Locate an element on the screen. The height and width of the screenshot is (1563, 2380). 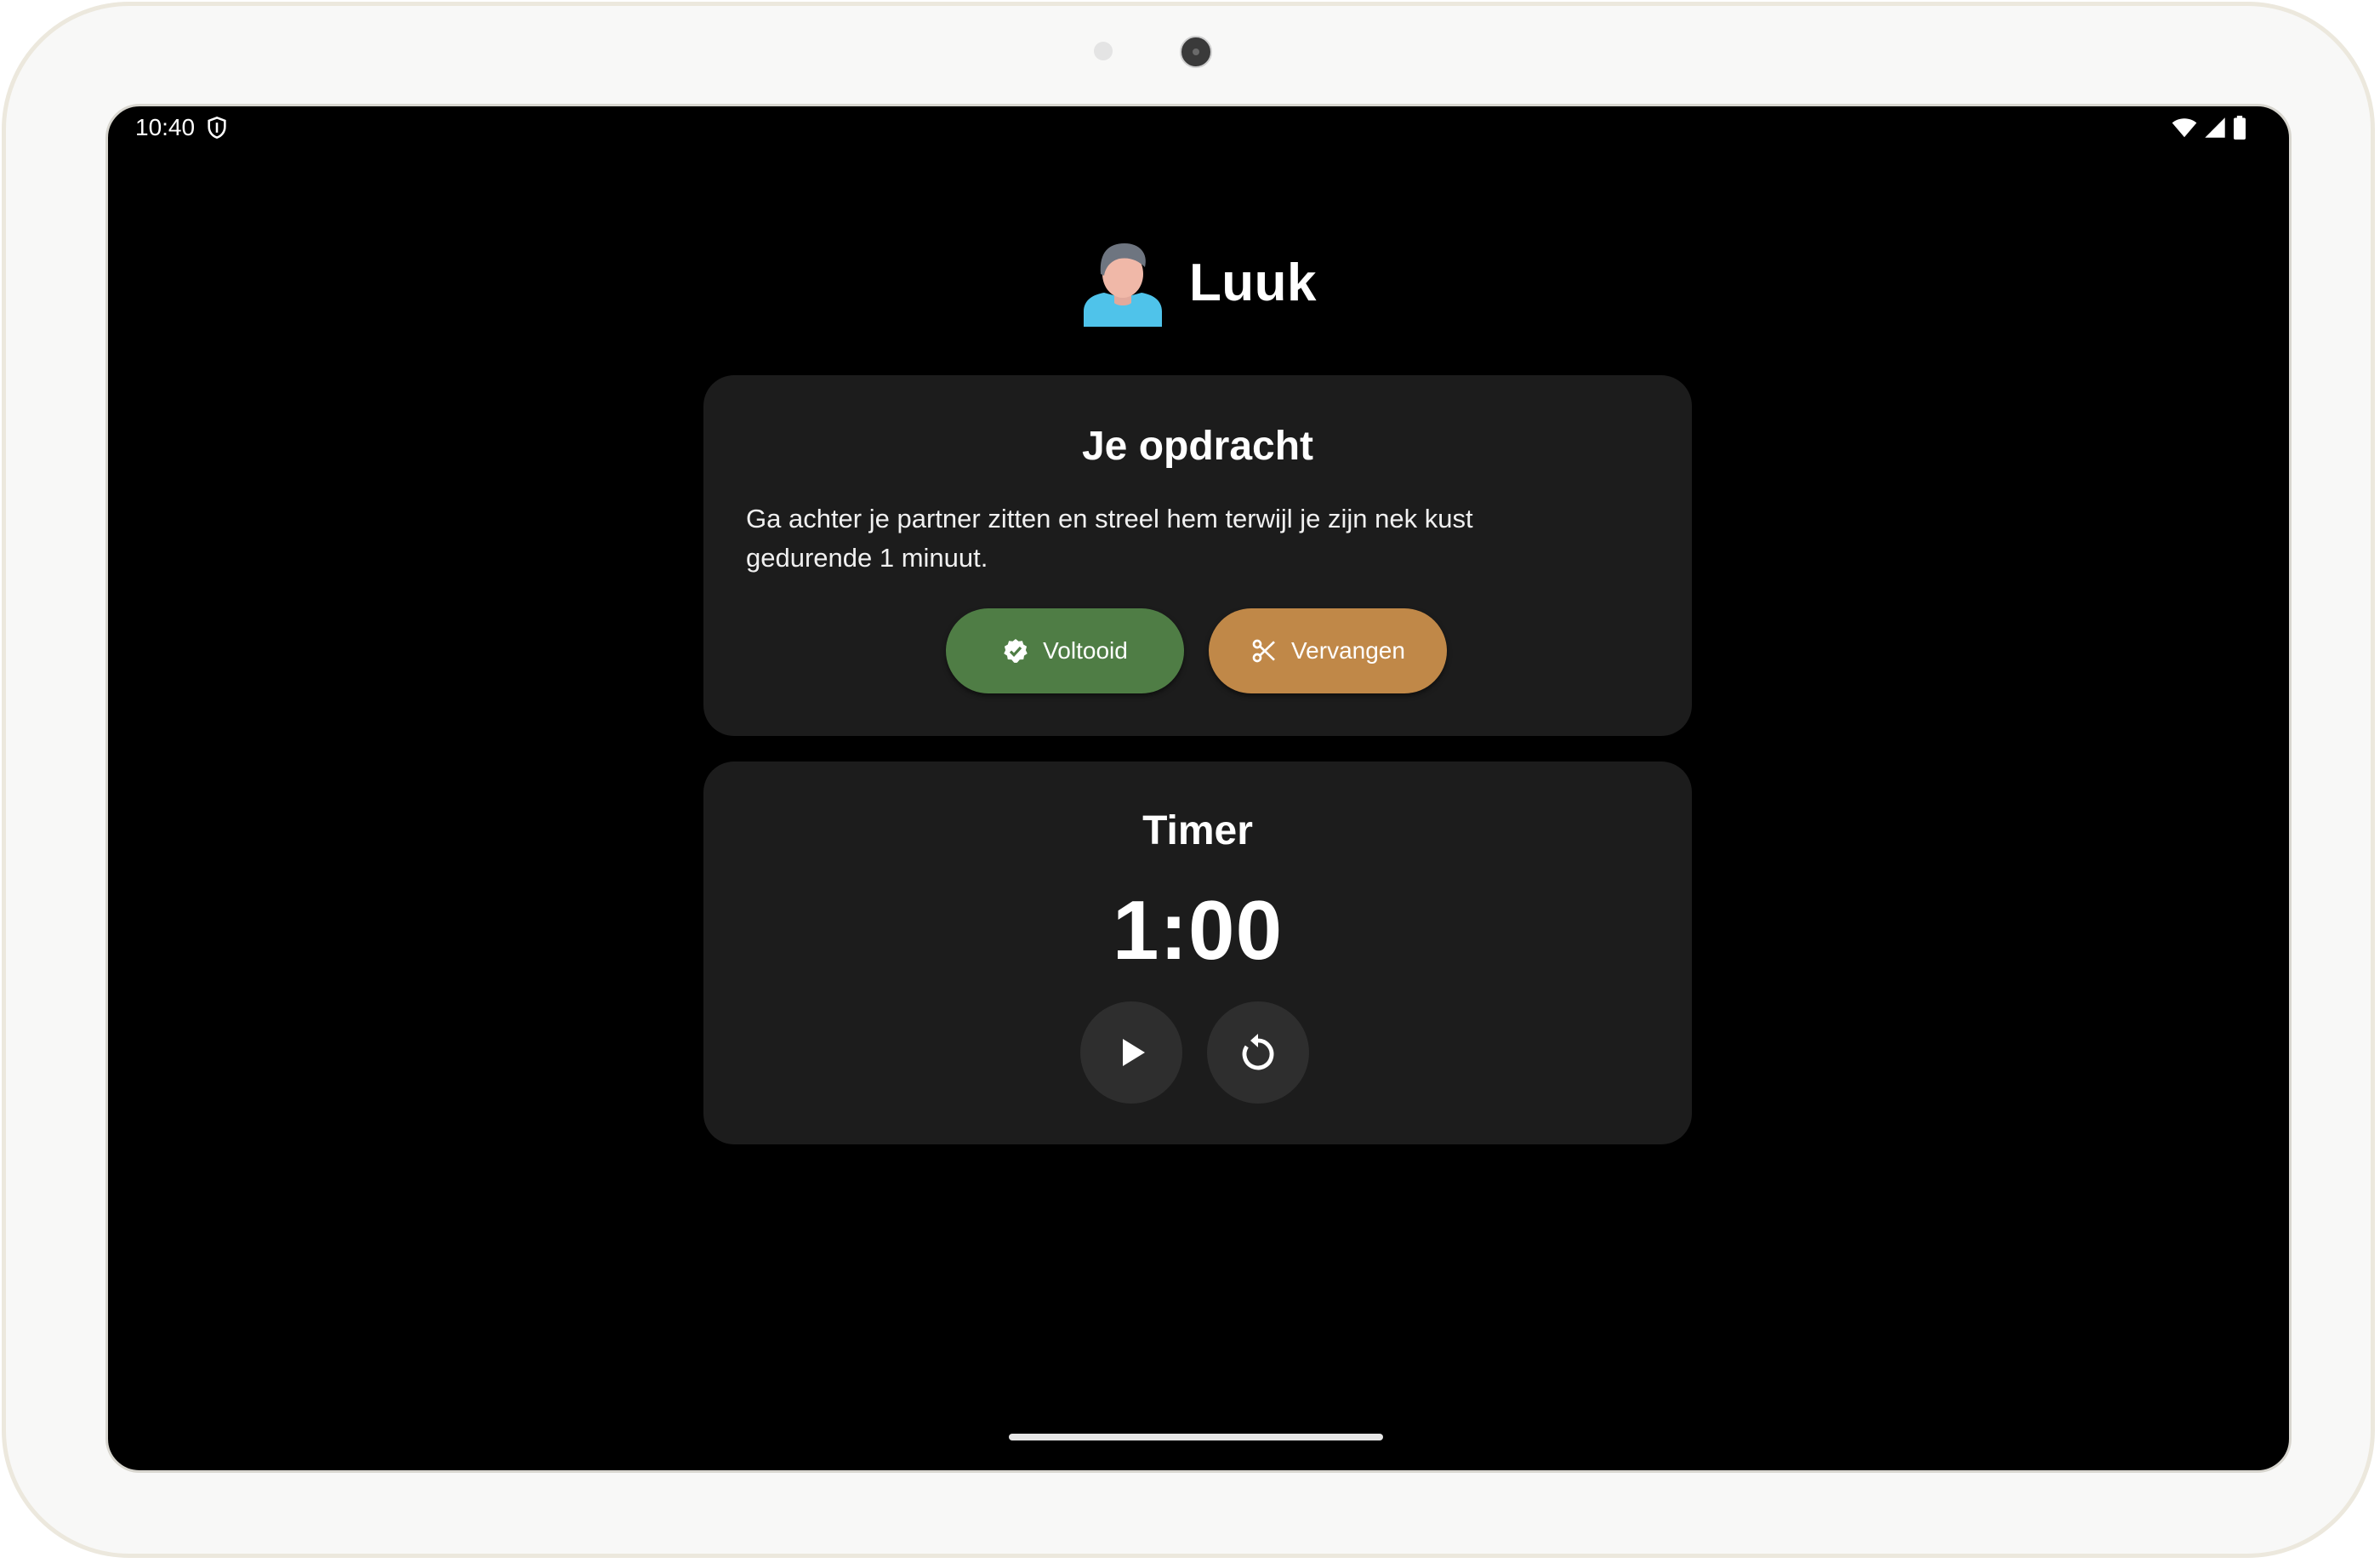
check-badge-icon is located at coordinates (1016, 651).